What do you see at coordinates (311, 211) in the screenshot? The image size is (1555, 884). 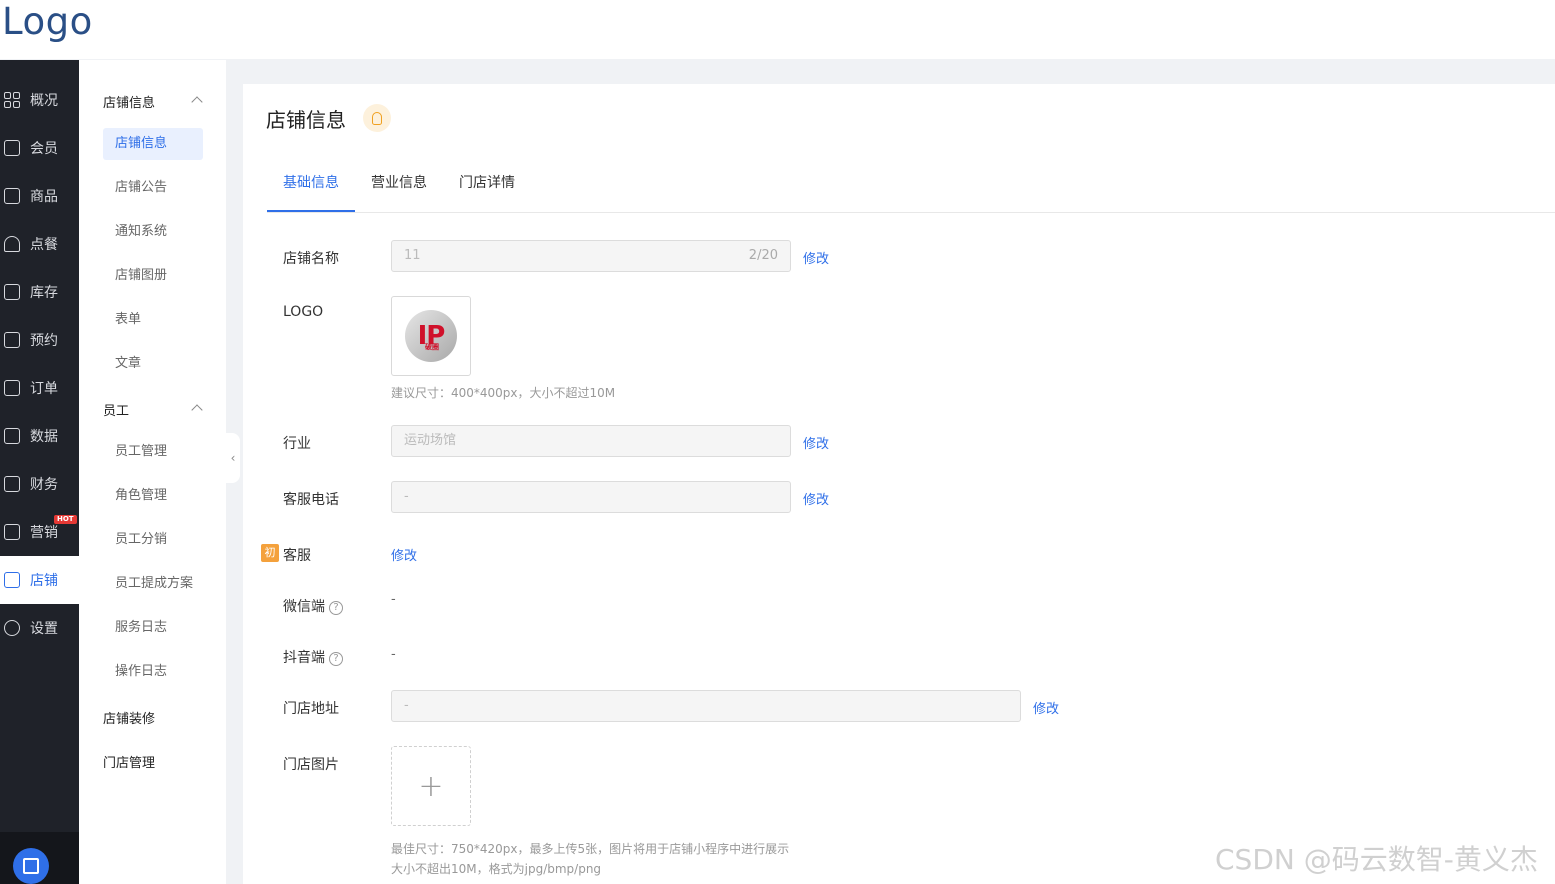 I see `active-tab-indicator` at bounding box center [311, 211].